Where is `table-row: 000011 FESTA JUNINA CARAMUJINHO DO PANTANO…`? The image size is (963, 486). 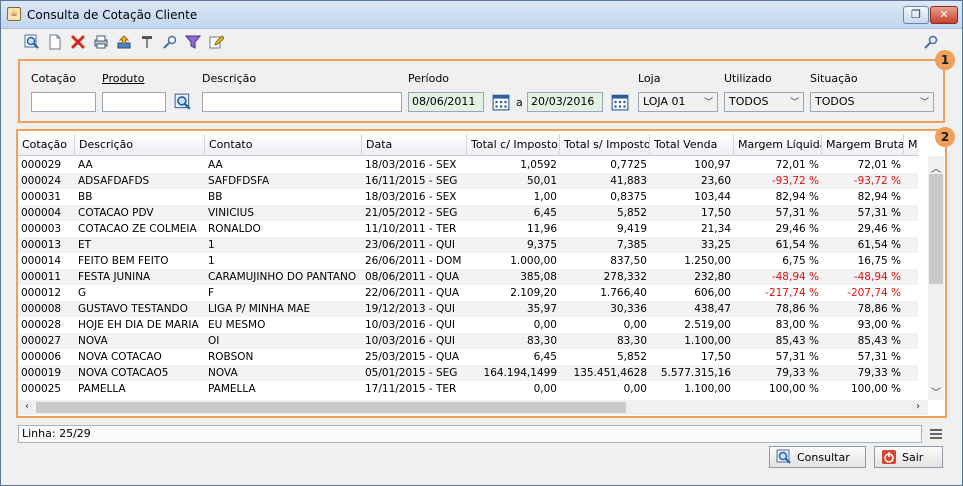
table-row: 000011 FESTA JUNINA CARAMUJINHO DO PANTANO… is located at coordinates (468, 277).